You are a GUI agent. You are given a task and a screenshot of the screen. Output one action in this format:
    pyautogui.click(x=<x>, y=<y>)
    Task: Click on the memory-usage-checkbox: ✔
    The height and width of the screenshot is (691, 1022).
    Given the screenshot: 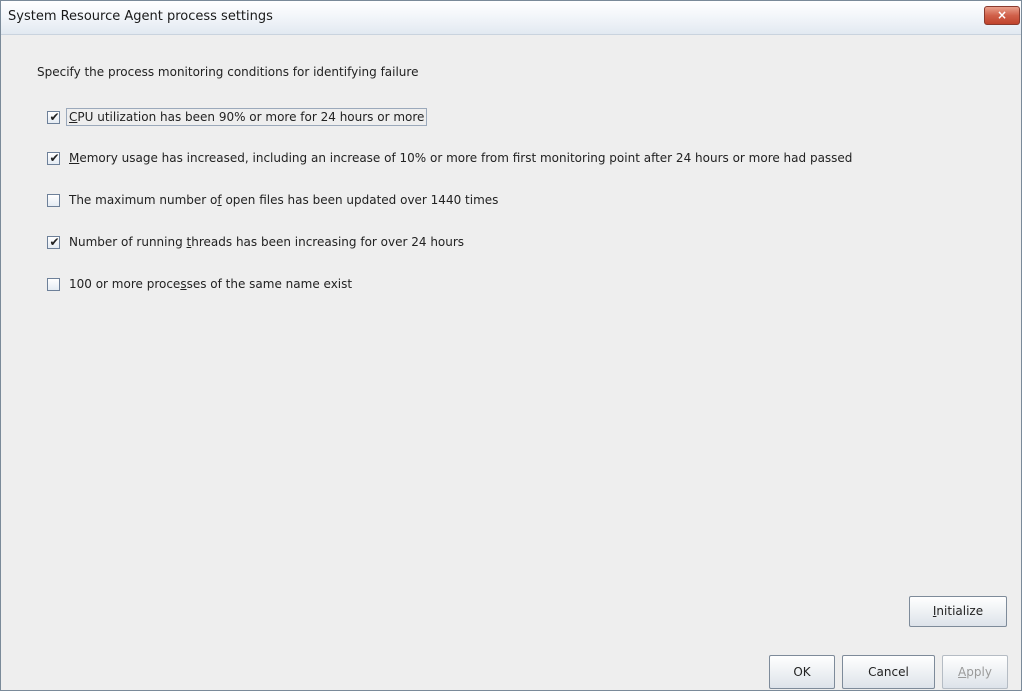 What is the action you would take?
    pyautogui.click(x=53, y=157)
    